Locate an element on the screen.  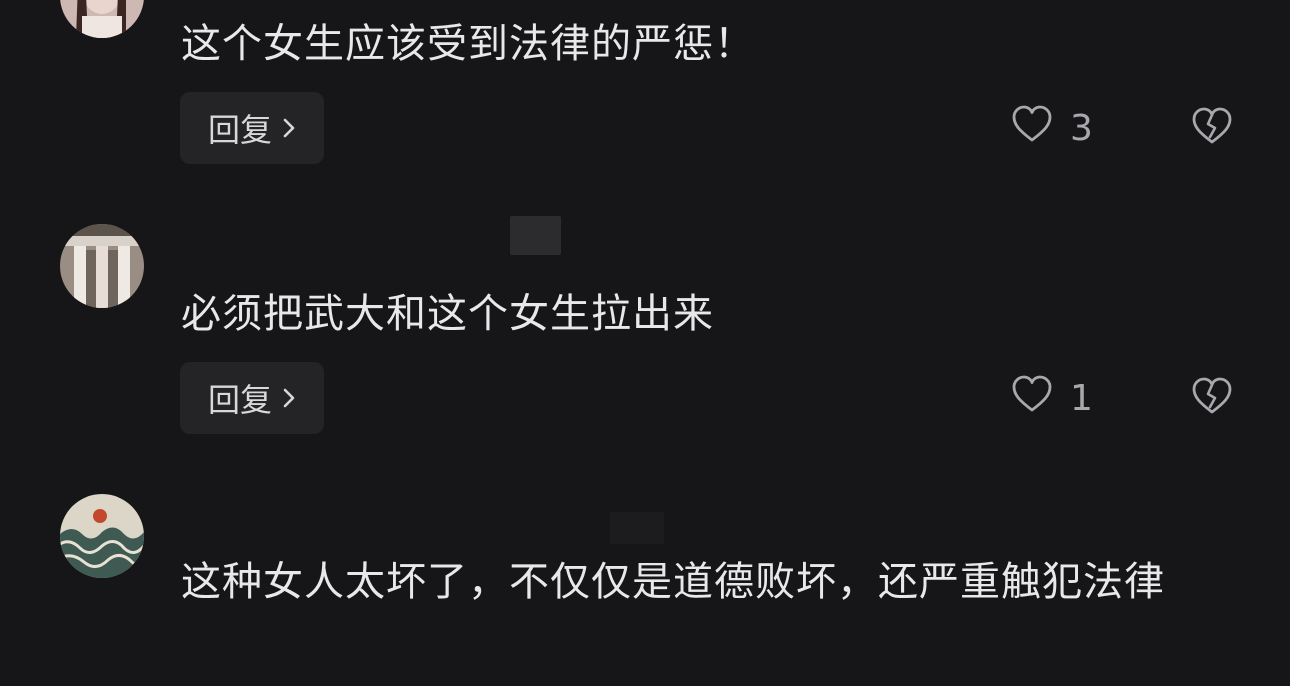
comment-text: 这个女生应该受到法律的严惩！ is located at coordinates (468, 44).